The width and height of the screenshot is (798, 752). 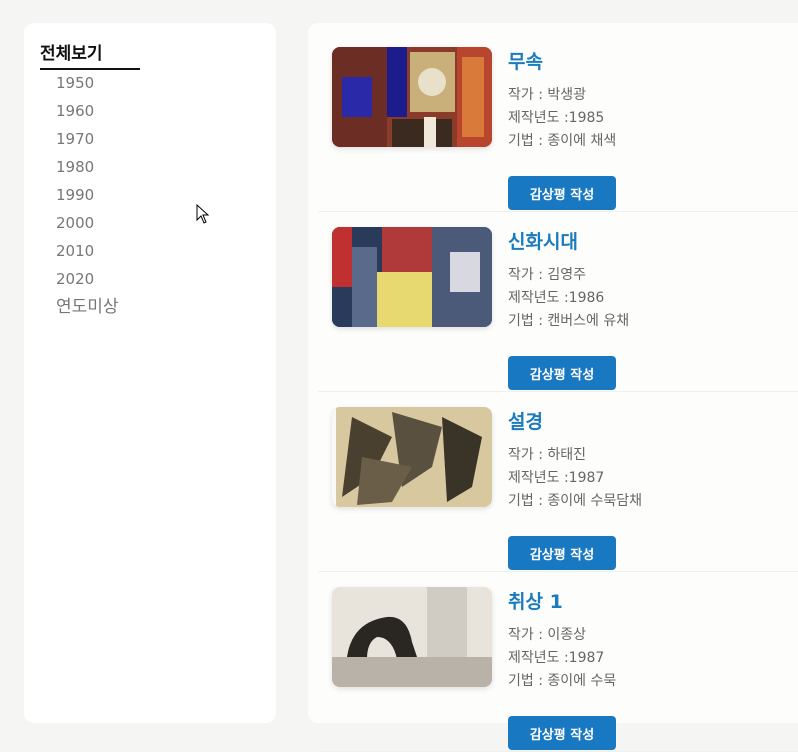 What do you see at coordinates (543, 240) in the screenshot?
I see `artwork-title: 신화시대` at bounding box center [543, 240].